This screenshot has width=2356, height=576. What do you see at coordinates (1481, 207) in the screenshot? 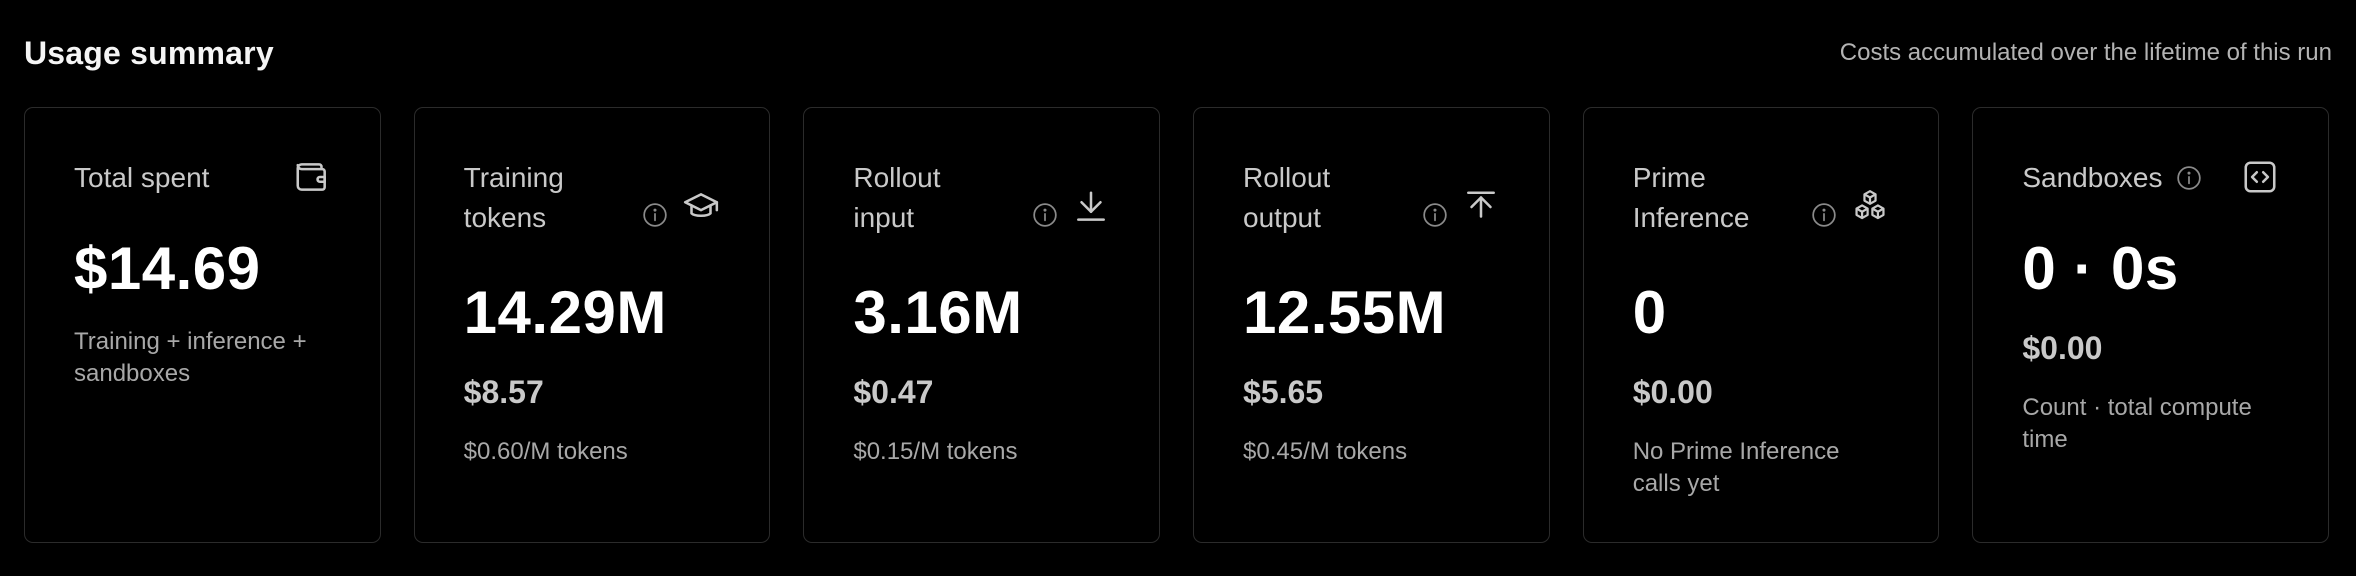
I see `upload-icon` at bounding box center [1481, 207].